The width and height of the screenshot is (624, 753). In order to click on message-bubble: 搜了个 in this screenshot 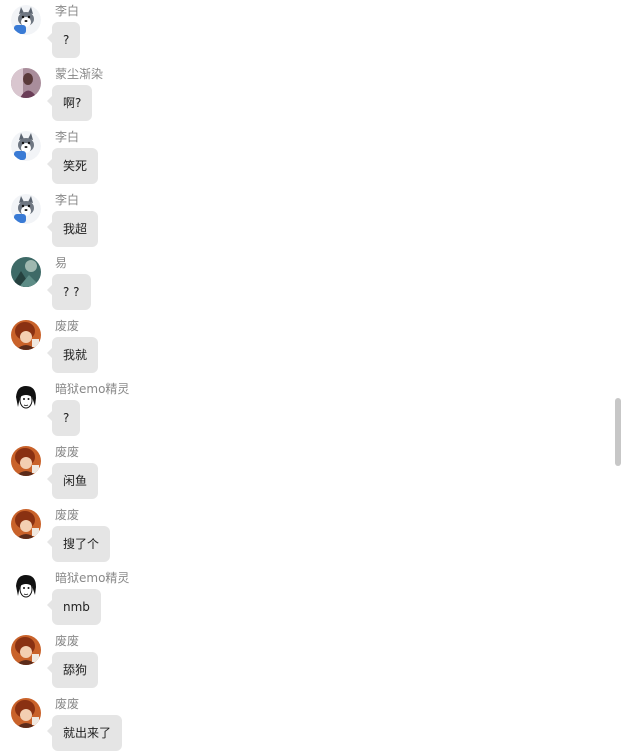, I will do `click(78, 544)`.